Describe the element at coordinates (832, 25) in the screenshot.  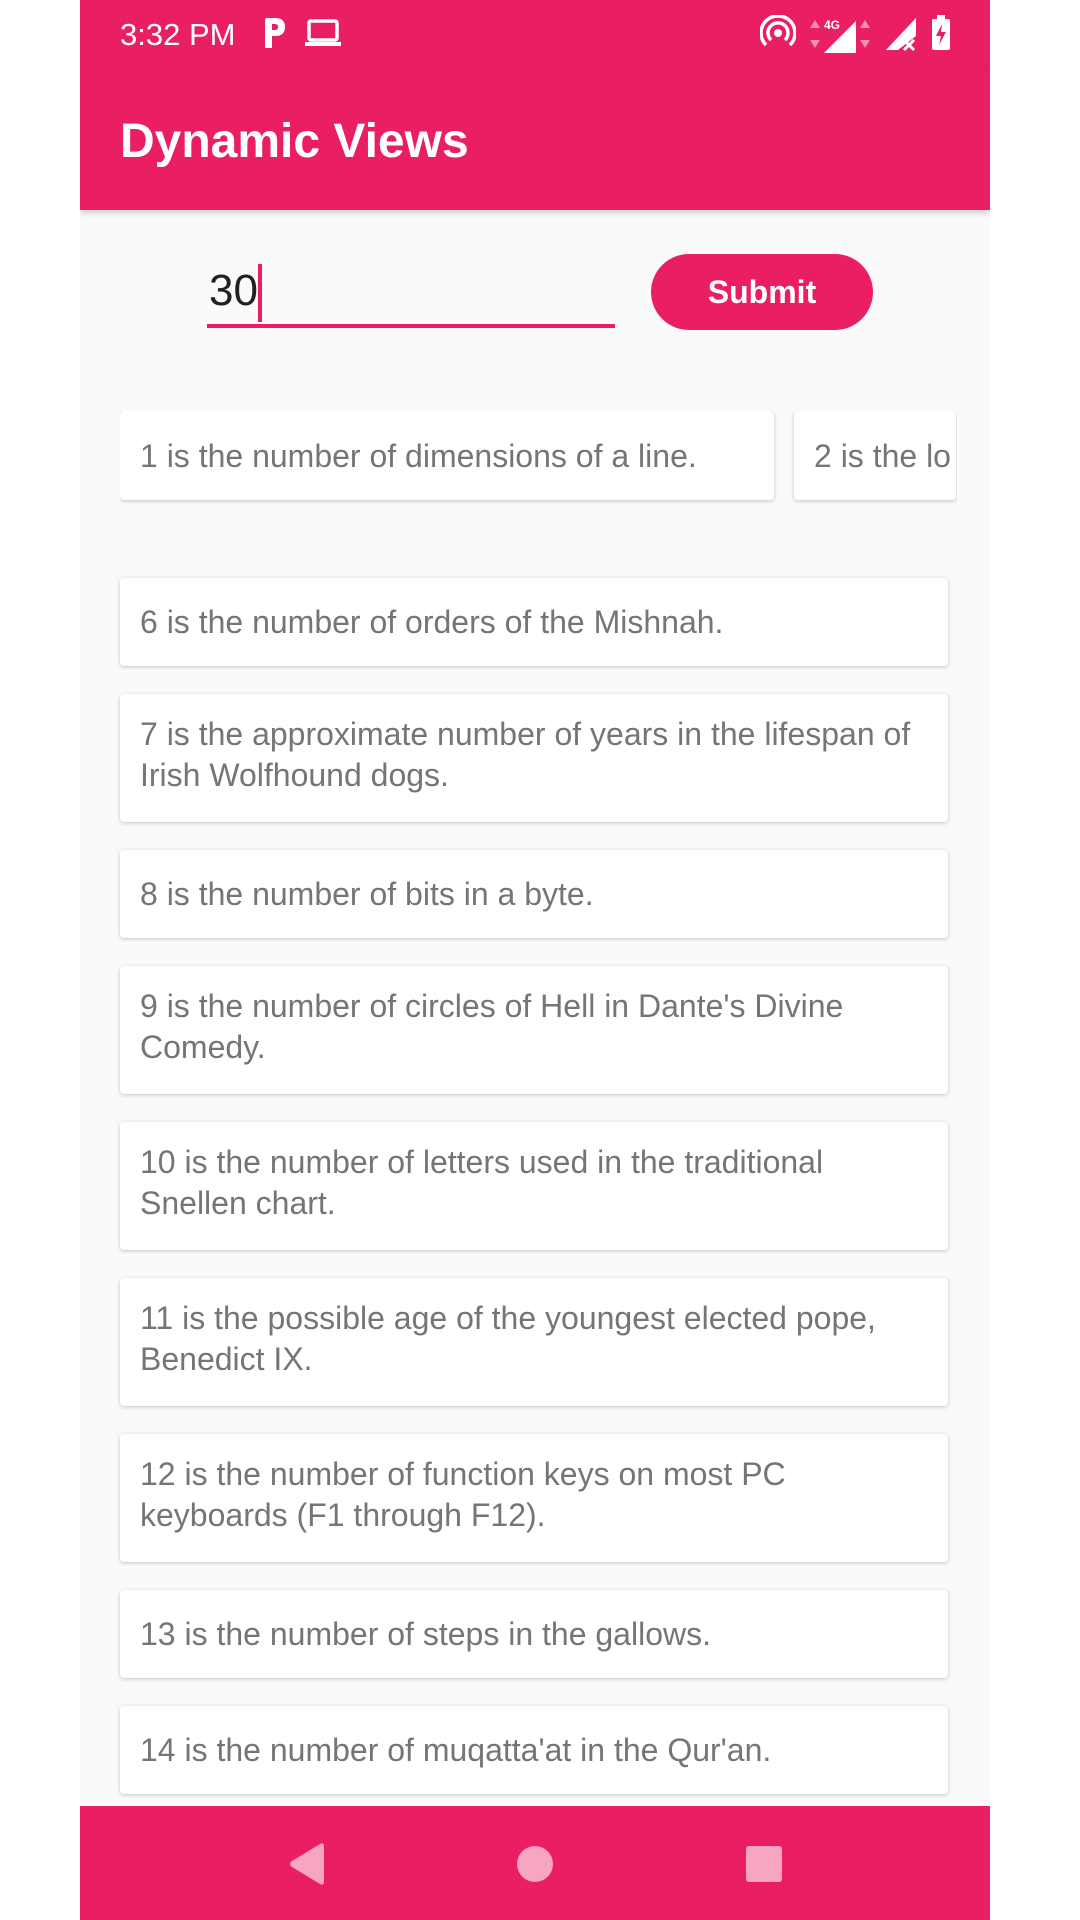
I see `svg-text: 4G` at that location.